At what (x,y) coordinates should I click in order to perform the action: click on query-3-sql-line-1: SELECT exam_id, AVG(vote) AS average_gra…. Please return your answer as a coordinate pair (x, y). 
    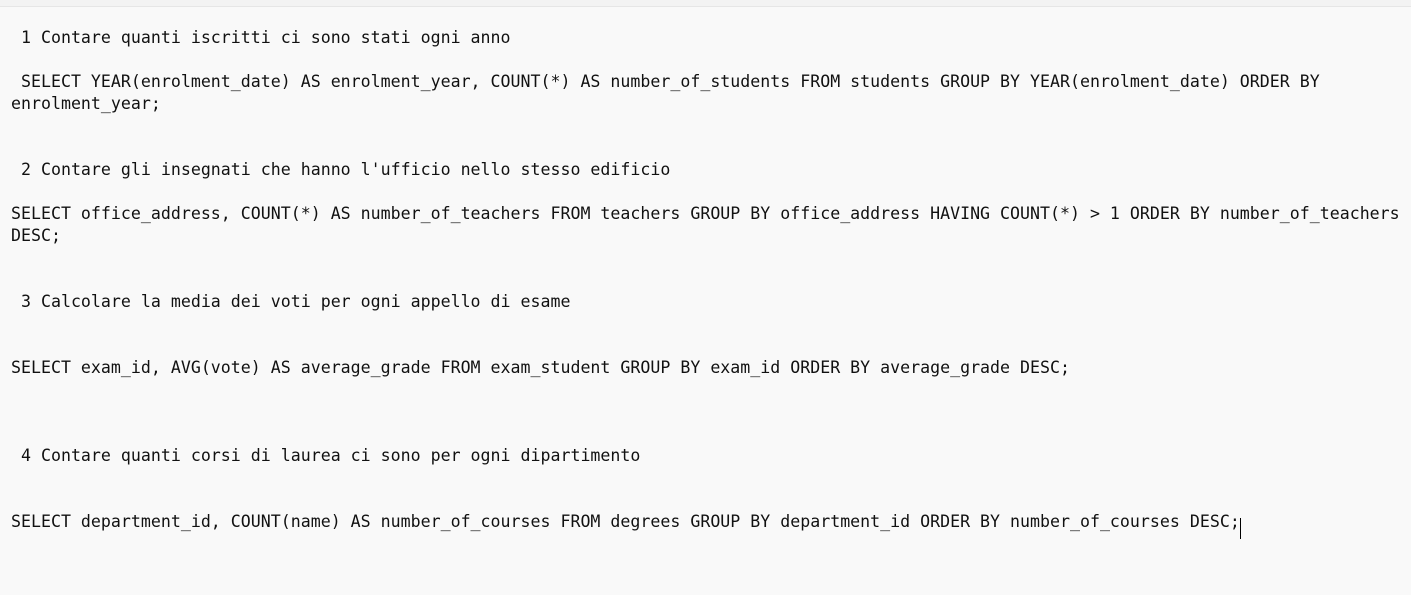
    Looking at the image, I should click on (540, 367).